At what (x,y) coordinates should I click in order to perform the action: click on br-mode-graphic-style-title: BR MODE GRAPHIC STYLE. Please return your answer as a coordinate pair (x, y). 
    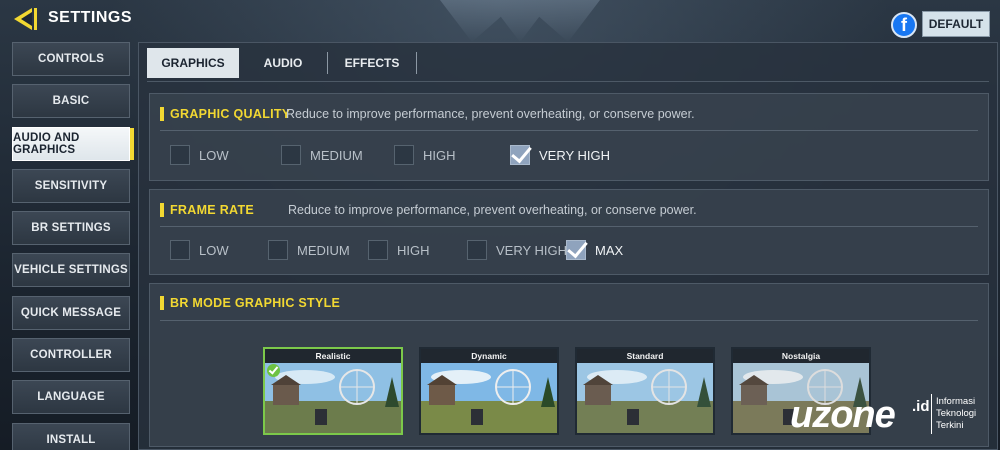
    Looking at the image, I should click on (255, 303).